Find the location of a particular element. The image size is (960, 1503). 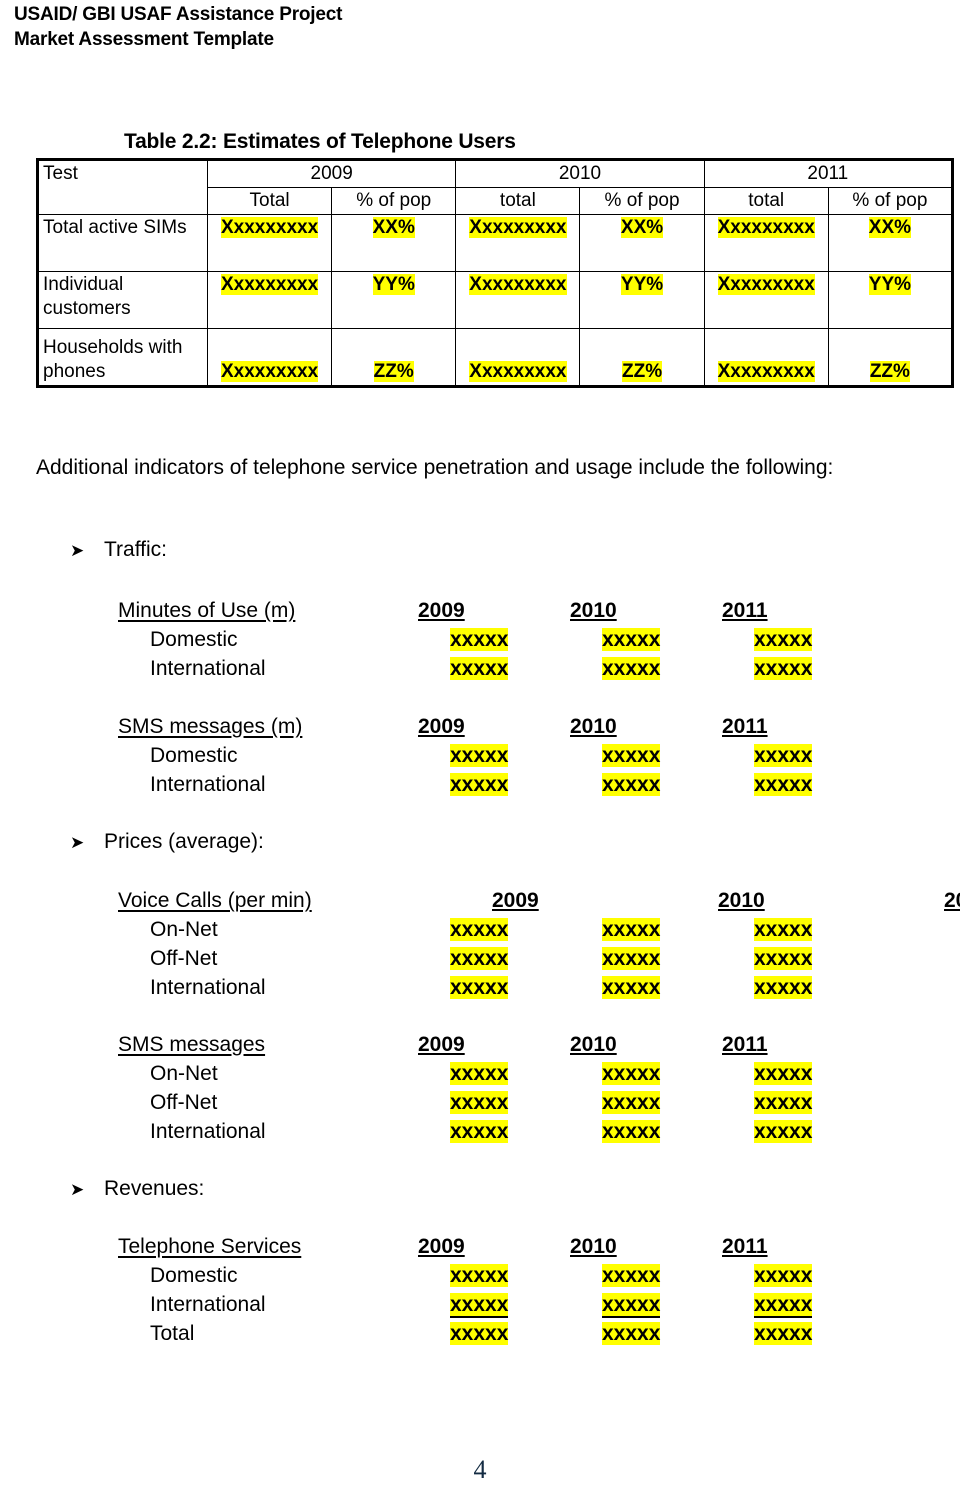

page-number: 4 is located at coordinates (480, 1469).